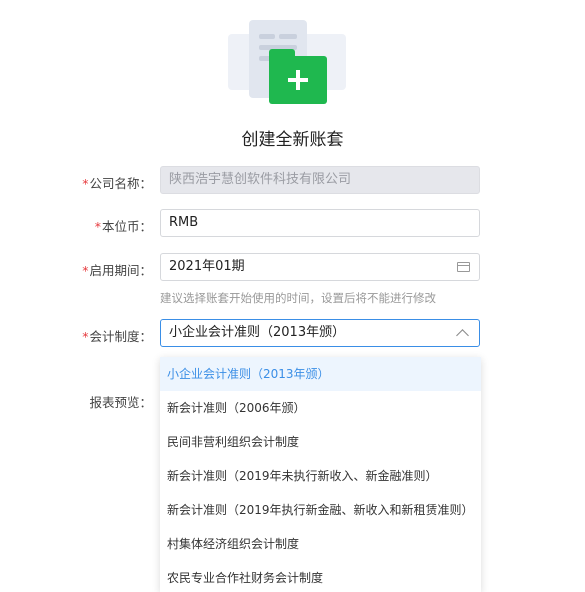 Image resolution: width=585 pixels, height=592 pixels. I want to click on dropdown-option: 新会计准则（2019年执行新金融、新收入和新租赁准则）, so click(320, 510).